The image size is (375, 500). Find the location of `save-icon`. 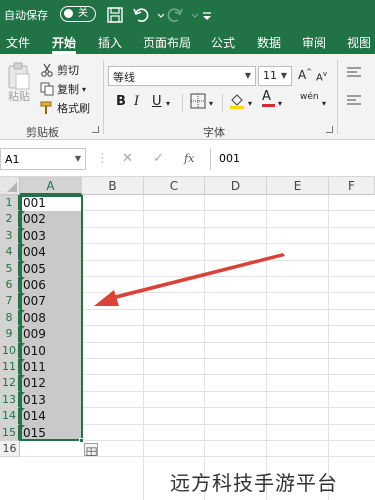

save-icon is located at coordinates (115, 15).